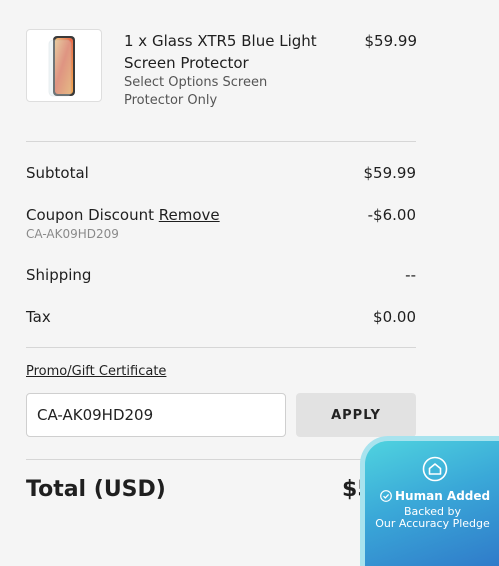 The height and width of the screenshot is (566, 499). I want to click on product-thumbnail, so click(64, 65).